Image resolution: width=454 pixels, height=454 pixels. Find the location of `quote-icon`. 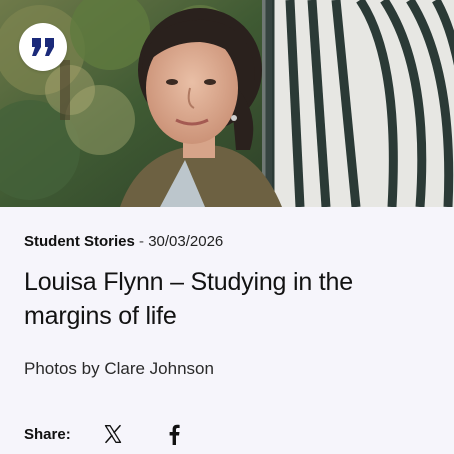

quote-icon is located at coordinates (43, 47).